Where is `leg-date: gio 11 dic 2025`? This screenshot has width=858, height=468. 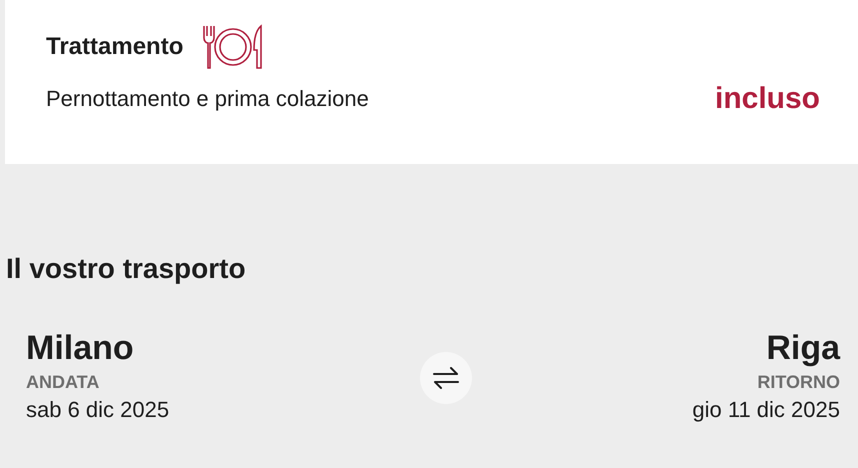
leg-date: gio 11 dic 2025 is located at coordinates (766, 410).